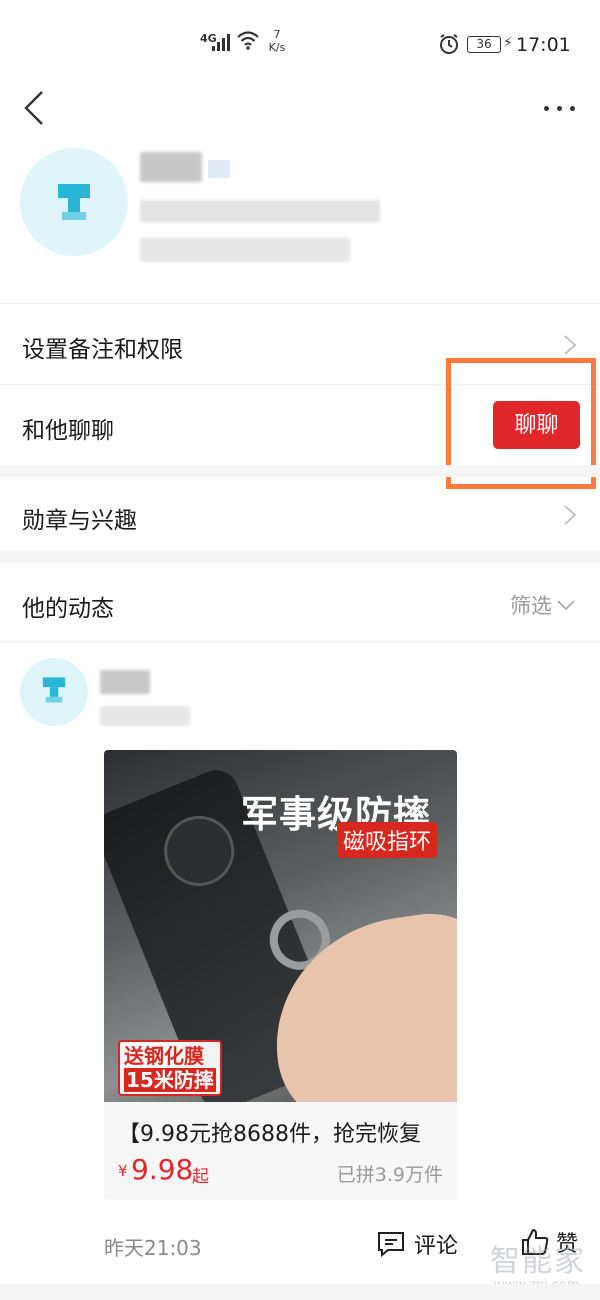 This screenshot has height=1300, width=600. I want to click on sold-count: 已拼3.9万件, so click(389, 1175).